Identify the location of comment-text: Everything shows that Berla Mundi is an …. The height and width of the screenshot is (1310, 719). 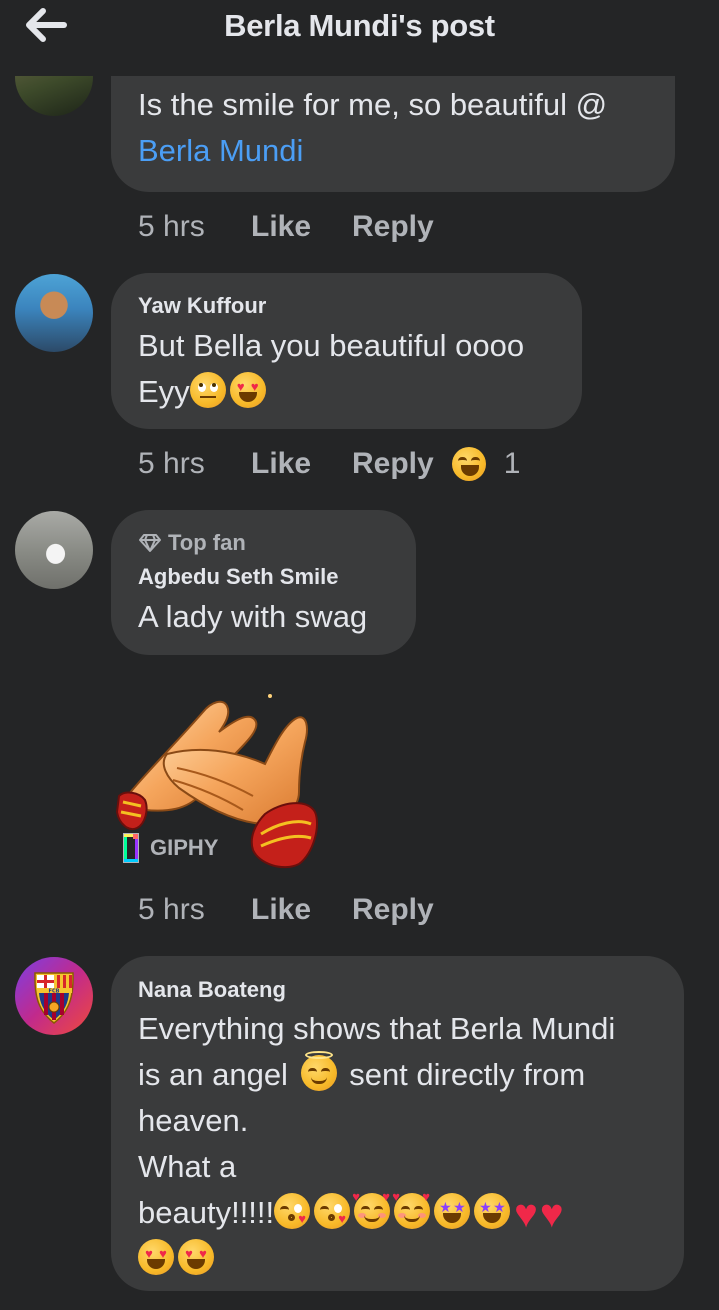
(376, 1144).